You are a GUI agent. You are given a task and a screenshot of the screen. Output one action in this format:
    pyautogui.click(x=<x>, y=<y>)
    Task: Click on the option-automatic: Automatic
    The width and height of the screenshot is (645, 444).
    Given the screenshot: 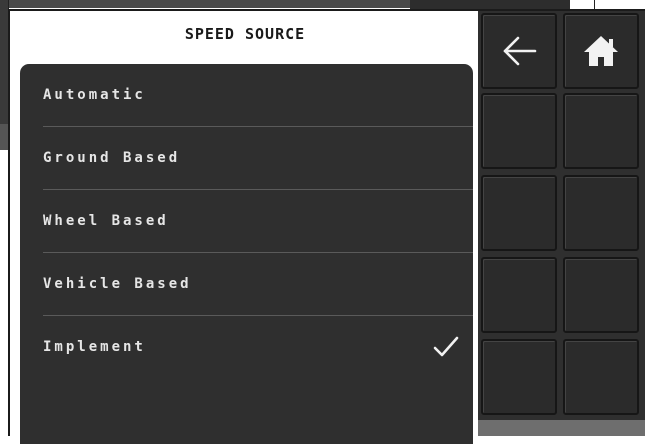 What is the action you would take?
    pyautogui.click(x=246, y=95)
    